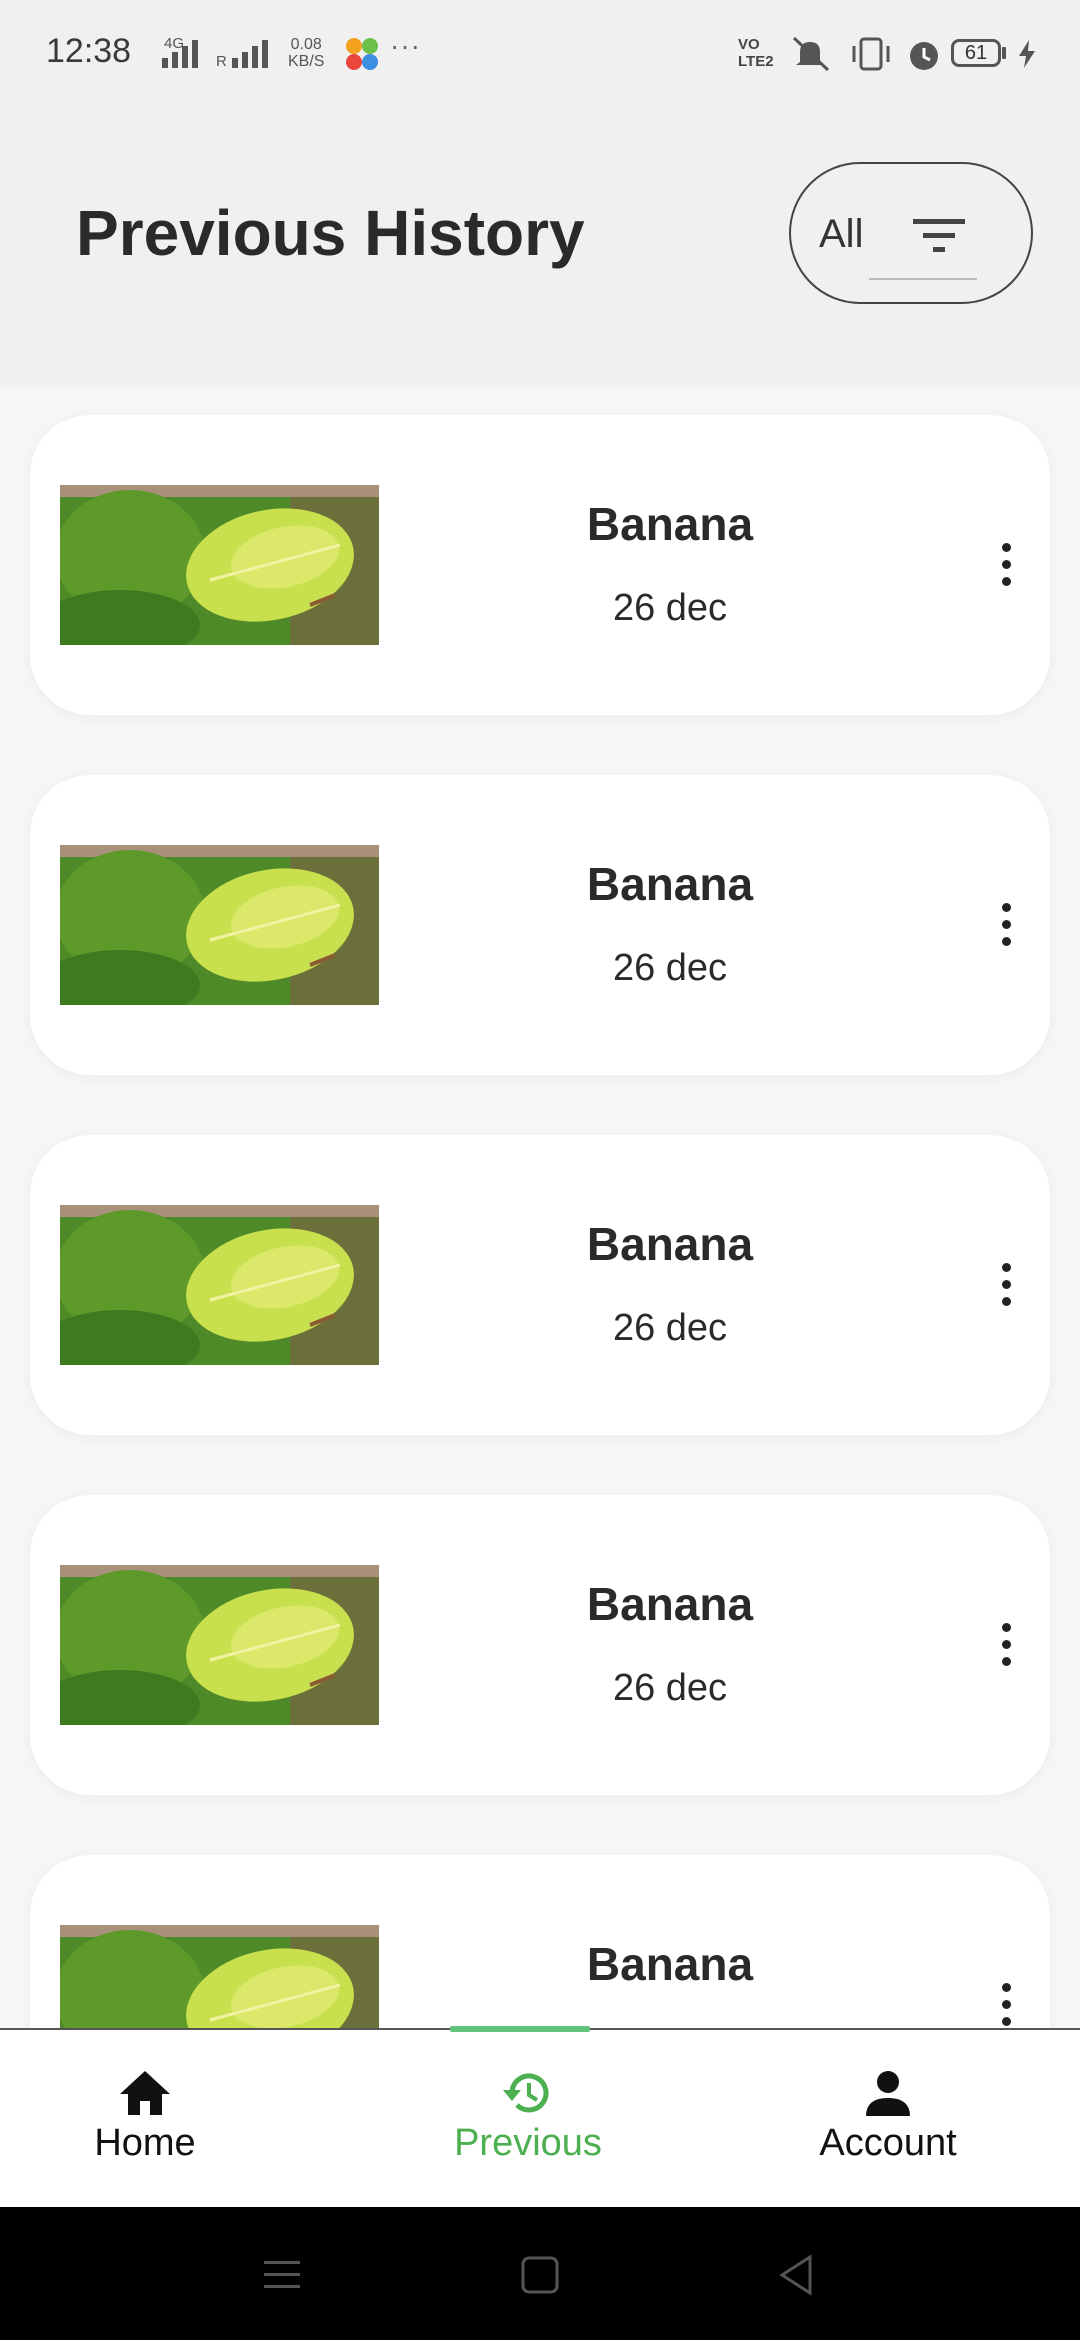 This screenshot has height=2340, width=1080. Describe the element at coordinates (888, 2093) in the screenshot. I see `person-icon` at that location.